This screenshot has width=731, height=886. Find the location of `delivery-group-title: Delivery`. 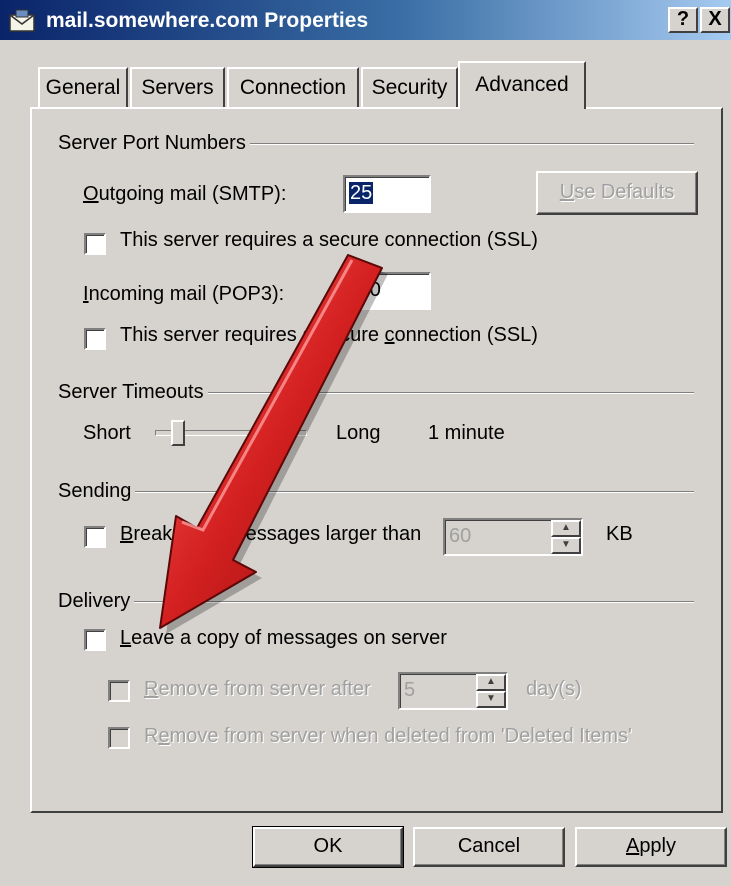

delivery-group-title: Delivery is located at coordinates (96, 601).